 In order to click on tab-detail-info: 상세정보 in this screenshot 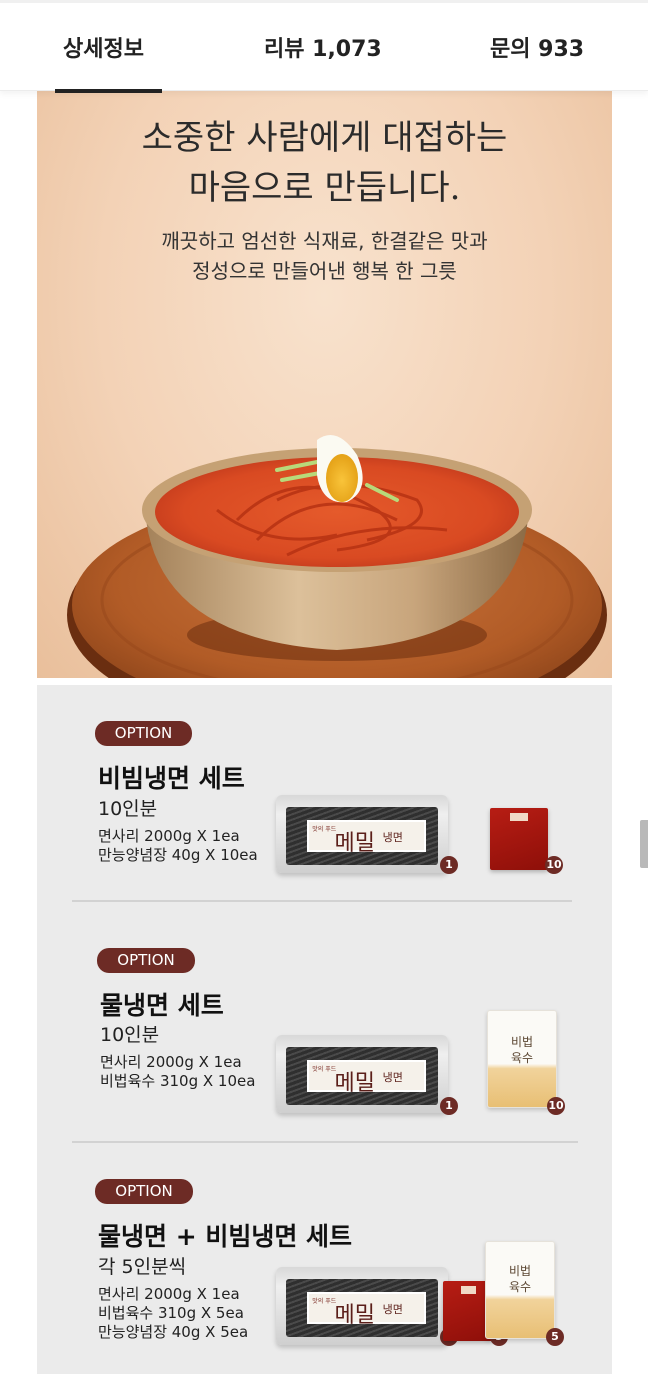, I will do `click(103, 47)`.